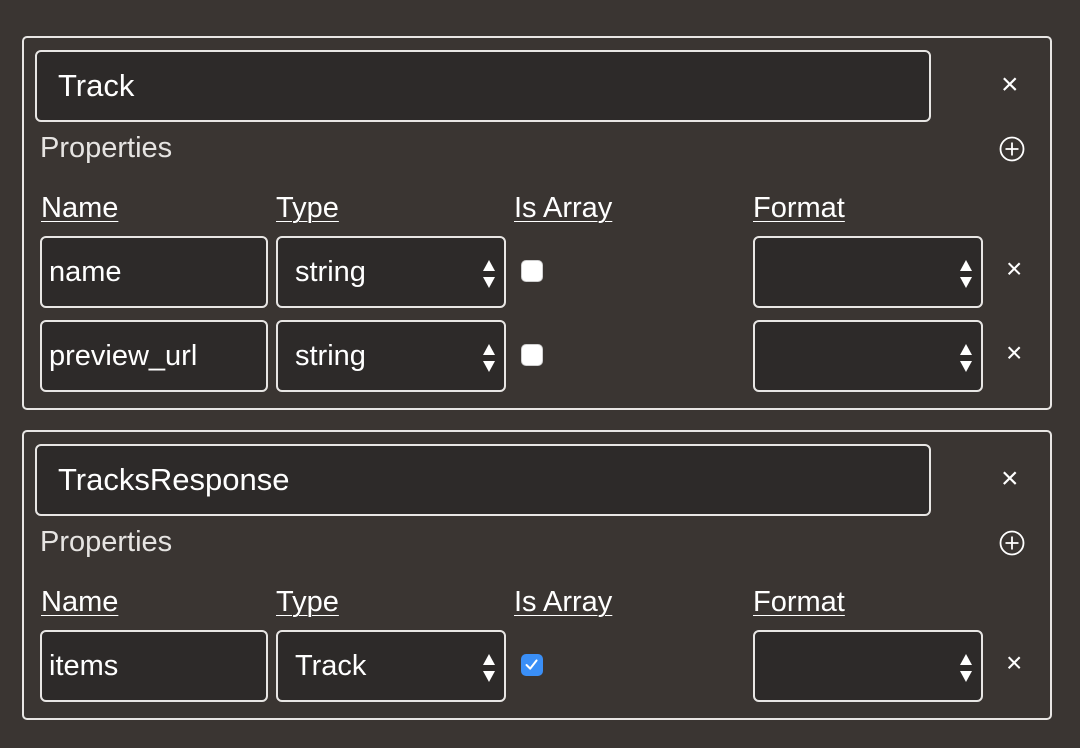 This screenshot has height=748, width=1080. I want to click on property-type-select: Track, so click(391, 666).